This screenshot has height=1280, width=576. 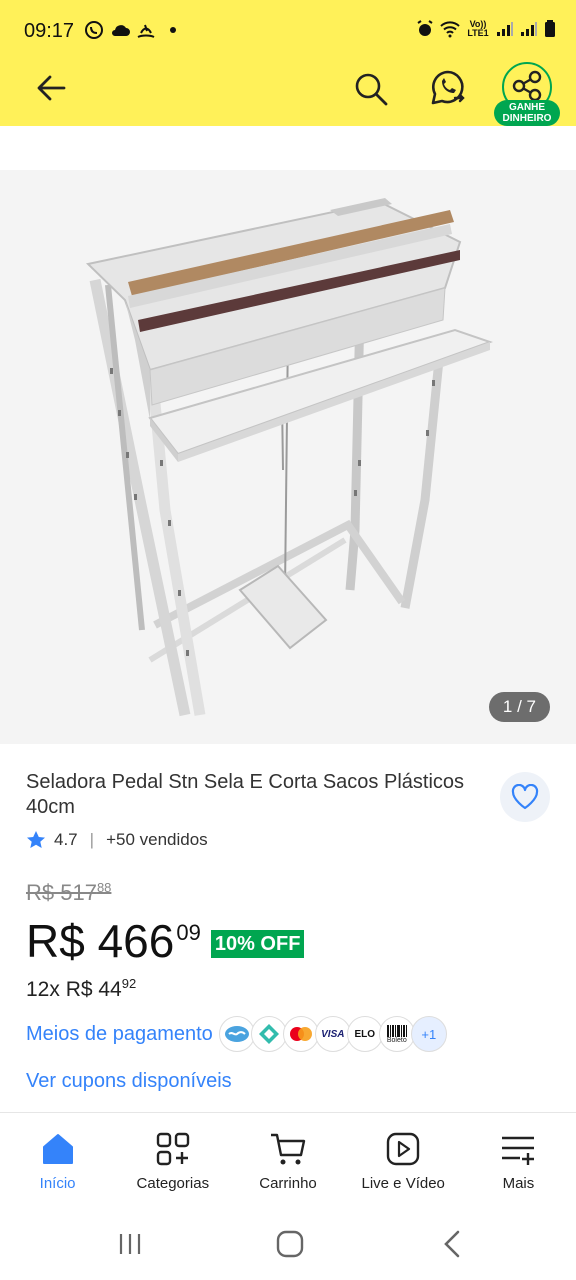 What do you see at coordinates (288, 1149) in the screenshot?
I see `cart-icon` at bounding box center [288, 1149].